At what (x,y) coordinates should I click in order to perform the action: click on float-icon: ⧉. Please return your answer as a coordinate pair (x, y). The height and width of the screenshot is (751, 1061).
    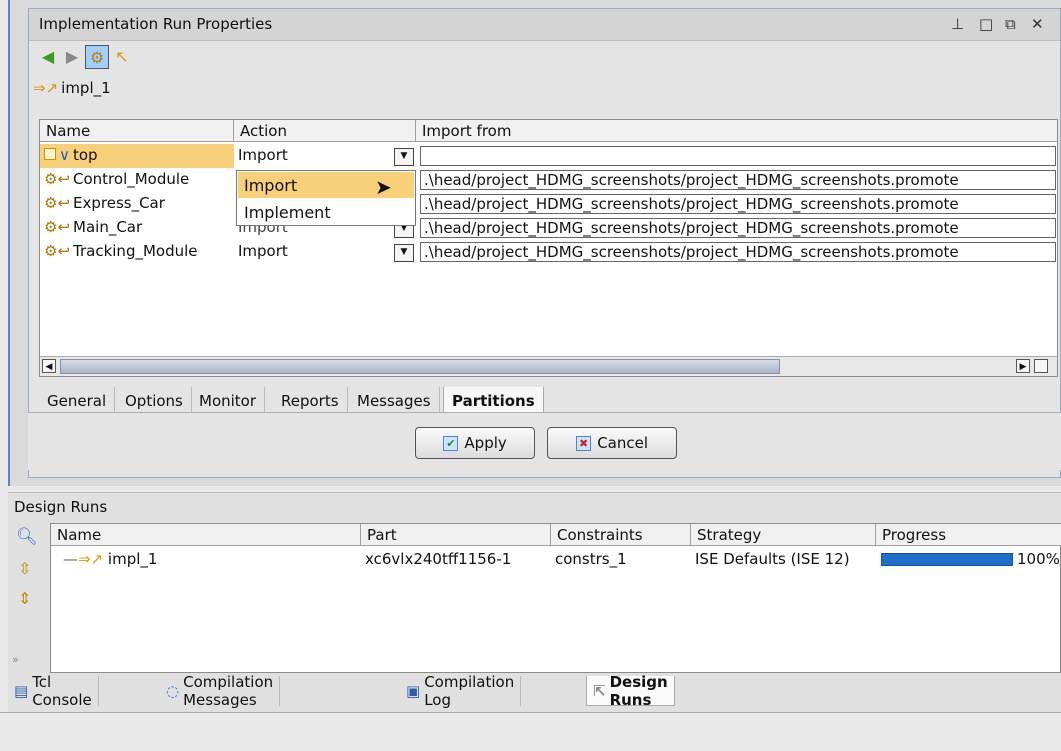
    Looking at the image, I should click on (1010, 24).